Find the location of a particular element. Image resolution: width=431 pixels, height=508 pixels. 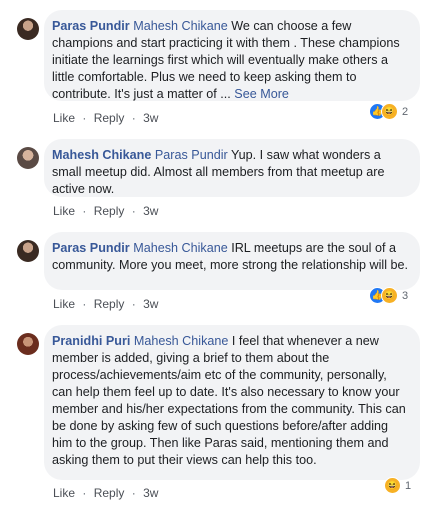

reaction-count: 1 is located at coordinates (408, 485).